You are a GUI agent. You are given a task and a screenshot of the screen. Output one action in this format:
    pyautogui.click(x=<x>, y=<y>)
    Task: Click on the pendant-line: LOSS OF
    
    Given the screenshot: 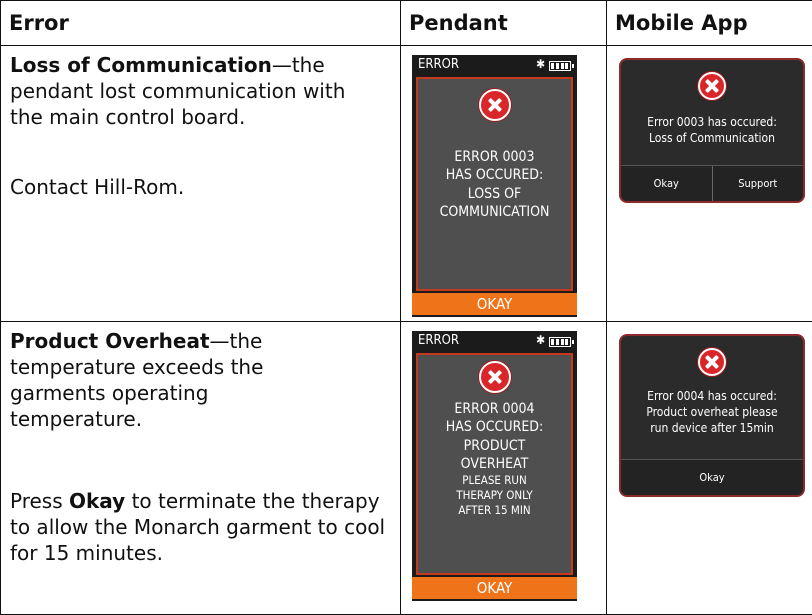 What is the action you would take?
    pyautogui.click(x=494, y=193)
    